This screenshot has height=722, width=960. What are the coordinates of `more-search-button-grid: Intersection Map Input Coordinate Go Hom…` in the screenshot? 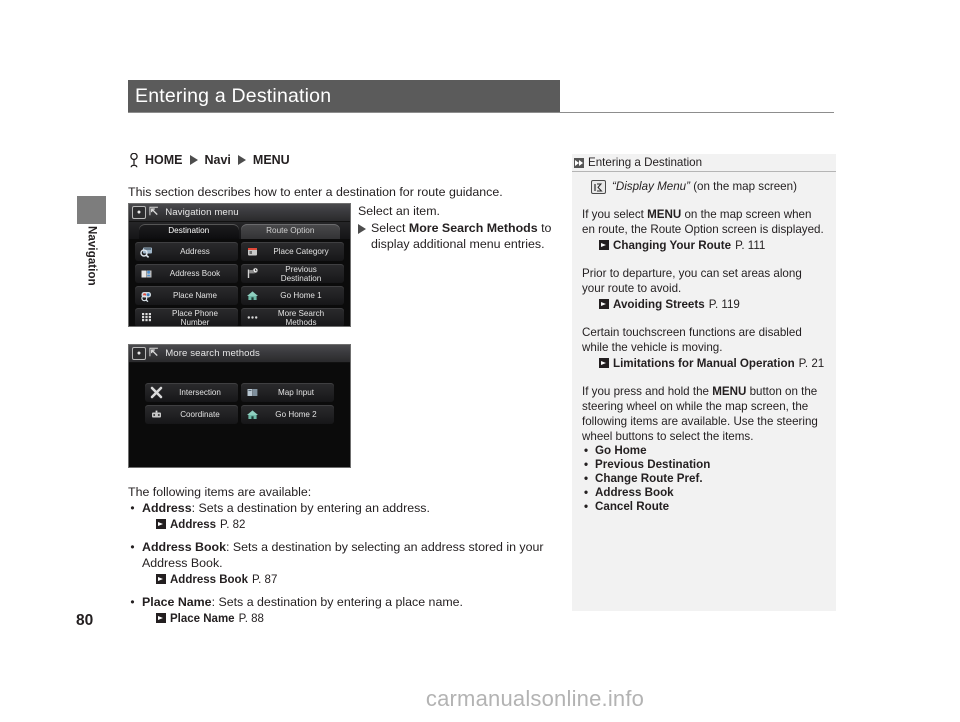 It's located at (239, 393).